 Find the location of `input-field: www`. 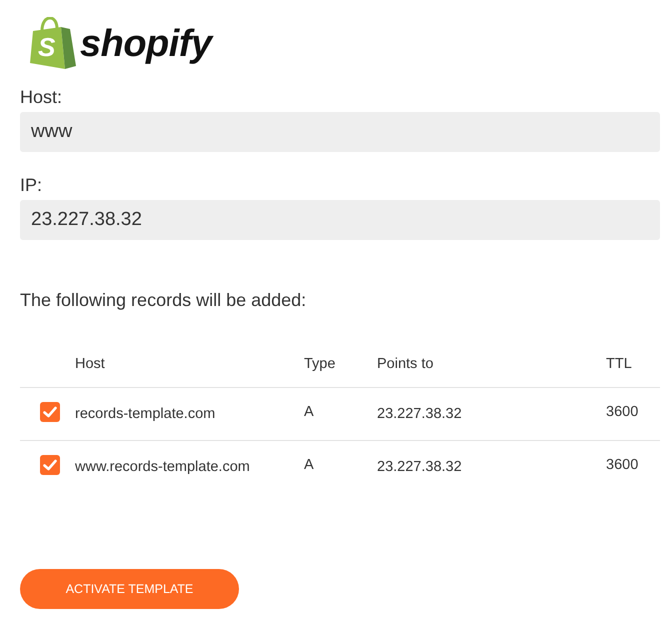

input-field: www is located at coordinates (340, 132).